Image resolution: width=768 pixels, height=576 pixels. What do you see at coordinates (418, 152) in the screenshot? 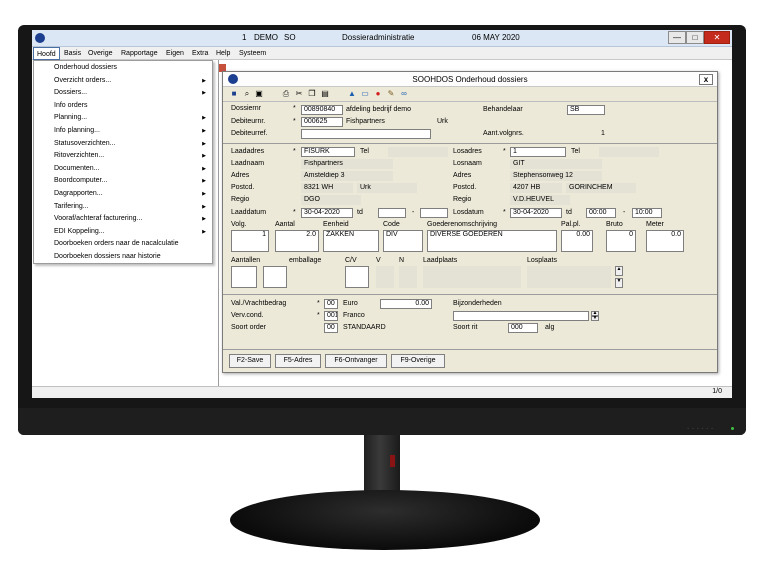
I see `laad-tel-field` at bounding box center [418, 152].